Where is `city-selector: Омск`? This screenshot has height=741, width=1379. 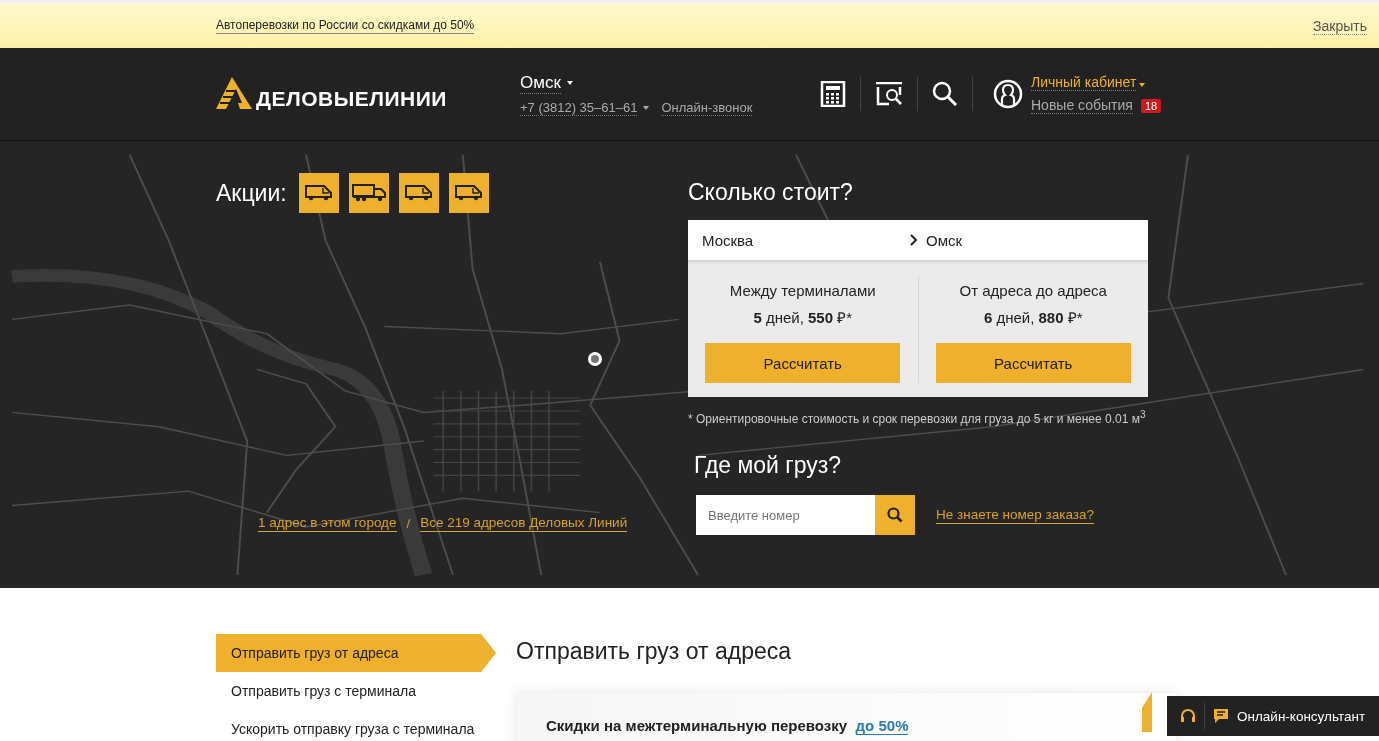 city-selector: Омск is located at coordinates (540, 83).